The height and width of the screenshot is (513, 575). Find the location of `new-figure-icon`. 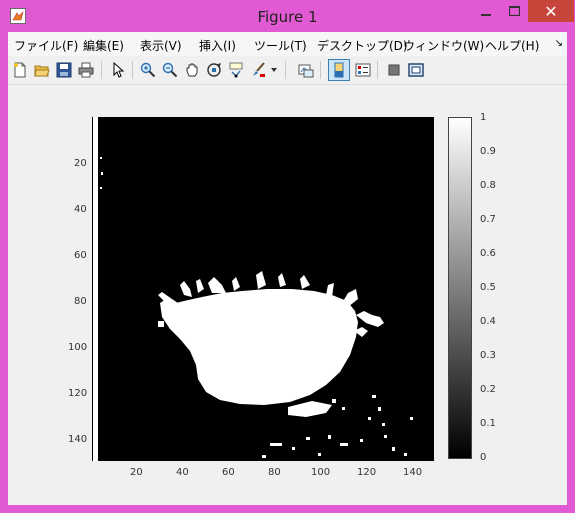

new-figure-icon is located at coordinates (20, 70).